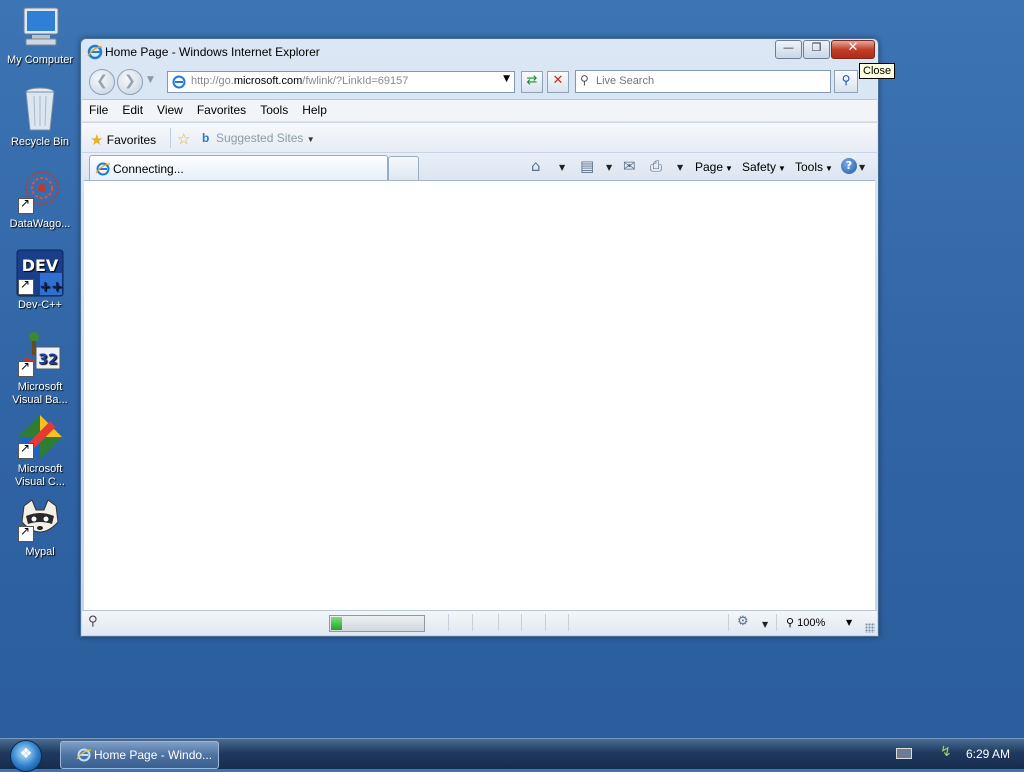 The width and height of the screenshot is (1024, 772). Describe the element at coordinates (258, 138) in the screenshot. I see `suggested-sites-button: b Suggested Sites ▼` at that location.